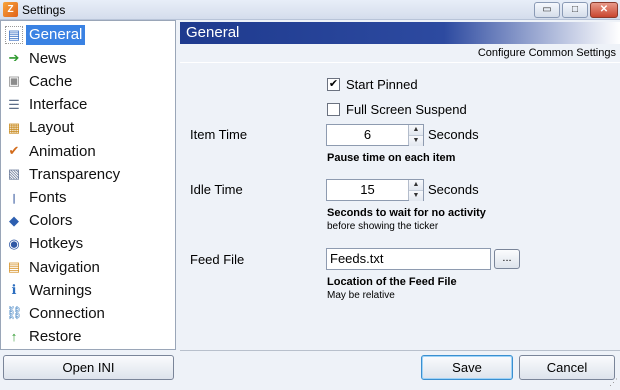  I want to click on sidebar-item-restore: ↑ Restore, so click(82, 337).